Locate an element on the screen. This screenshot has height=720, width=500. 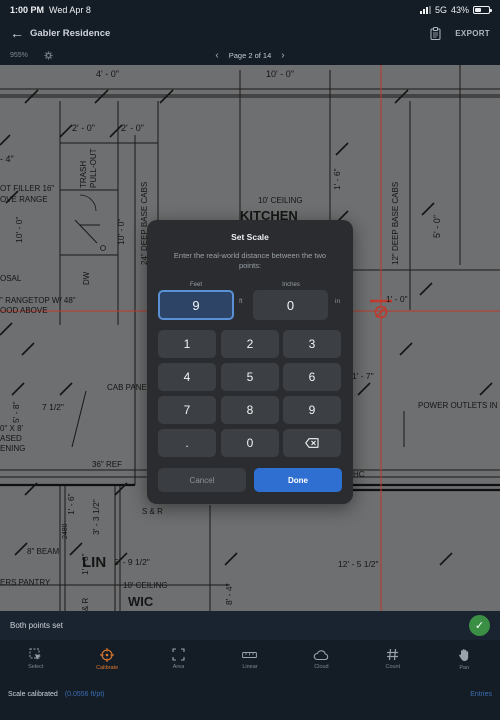
drawing-label: 7 1/2" is located at coordinates (53, 407).